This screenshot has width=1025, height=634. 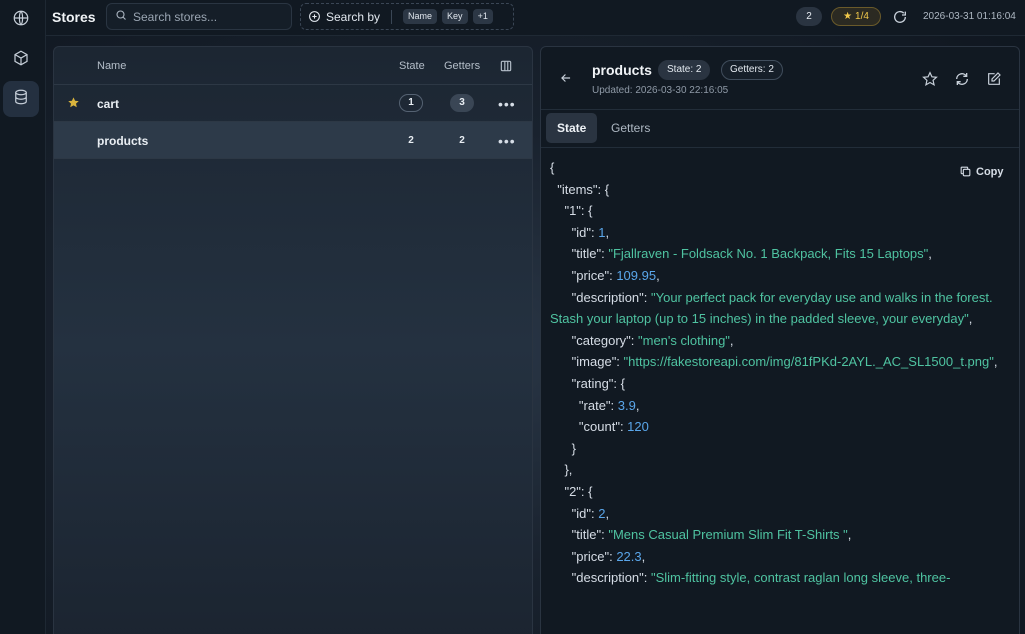 I want to click on favorites-filter-button: ★ 1/4, so click(x=856, y=16).